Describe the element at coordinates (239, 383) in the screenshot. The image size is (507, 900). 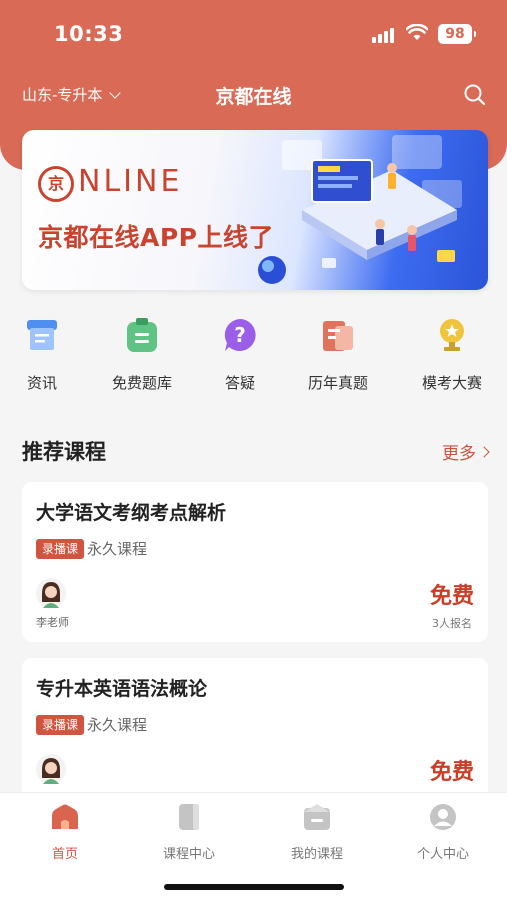
I see `quick-entry-label: 答疑` at that location.